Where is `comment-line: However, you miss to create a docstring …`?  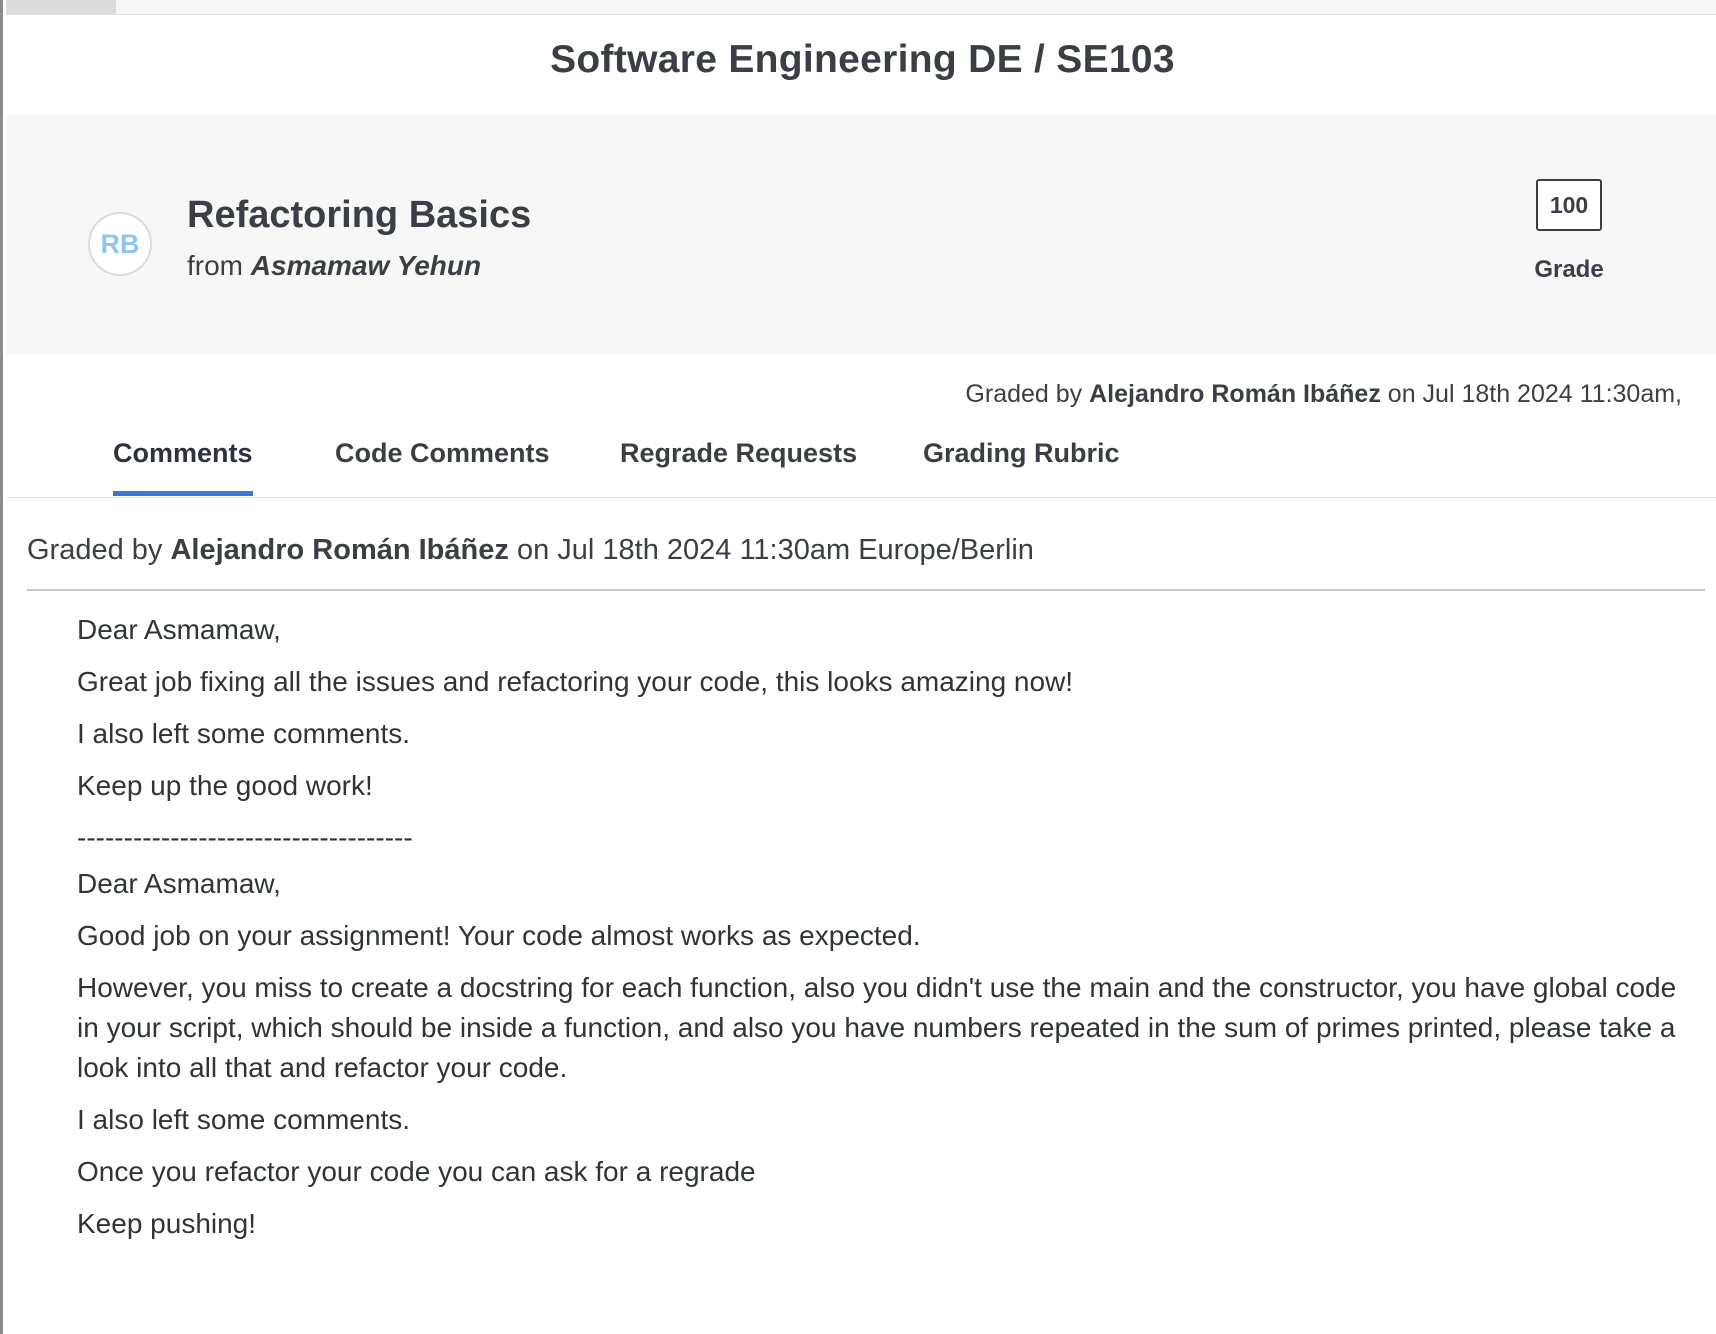 comment-line: However, you miss to create a docstring … is located at coordinates (877, 1027).